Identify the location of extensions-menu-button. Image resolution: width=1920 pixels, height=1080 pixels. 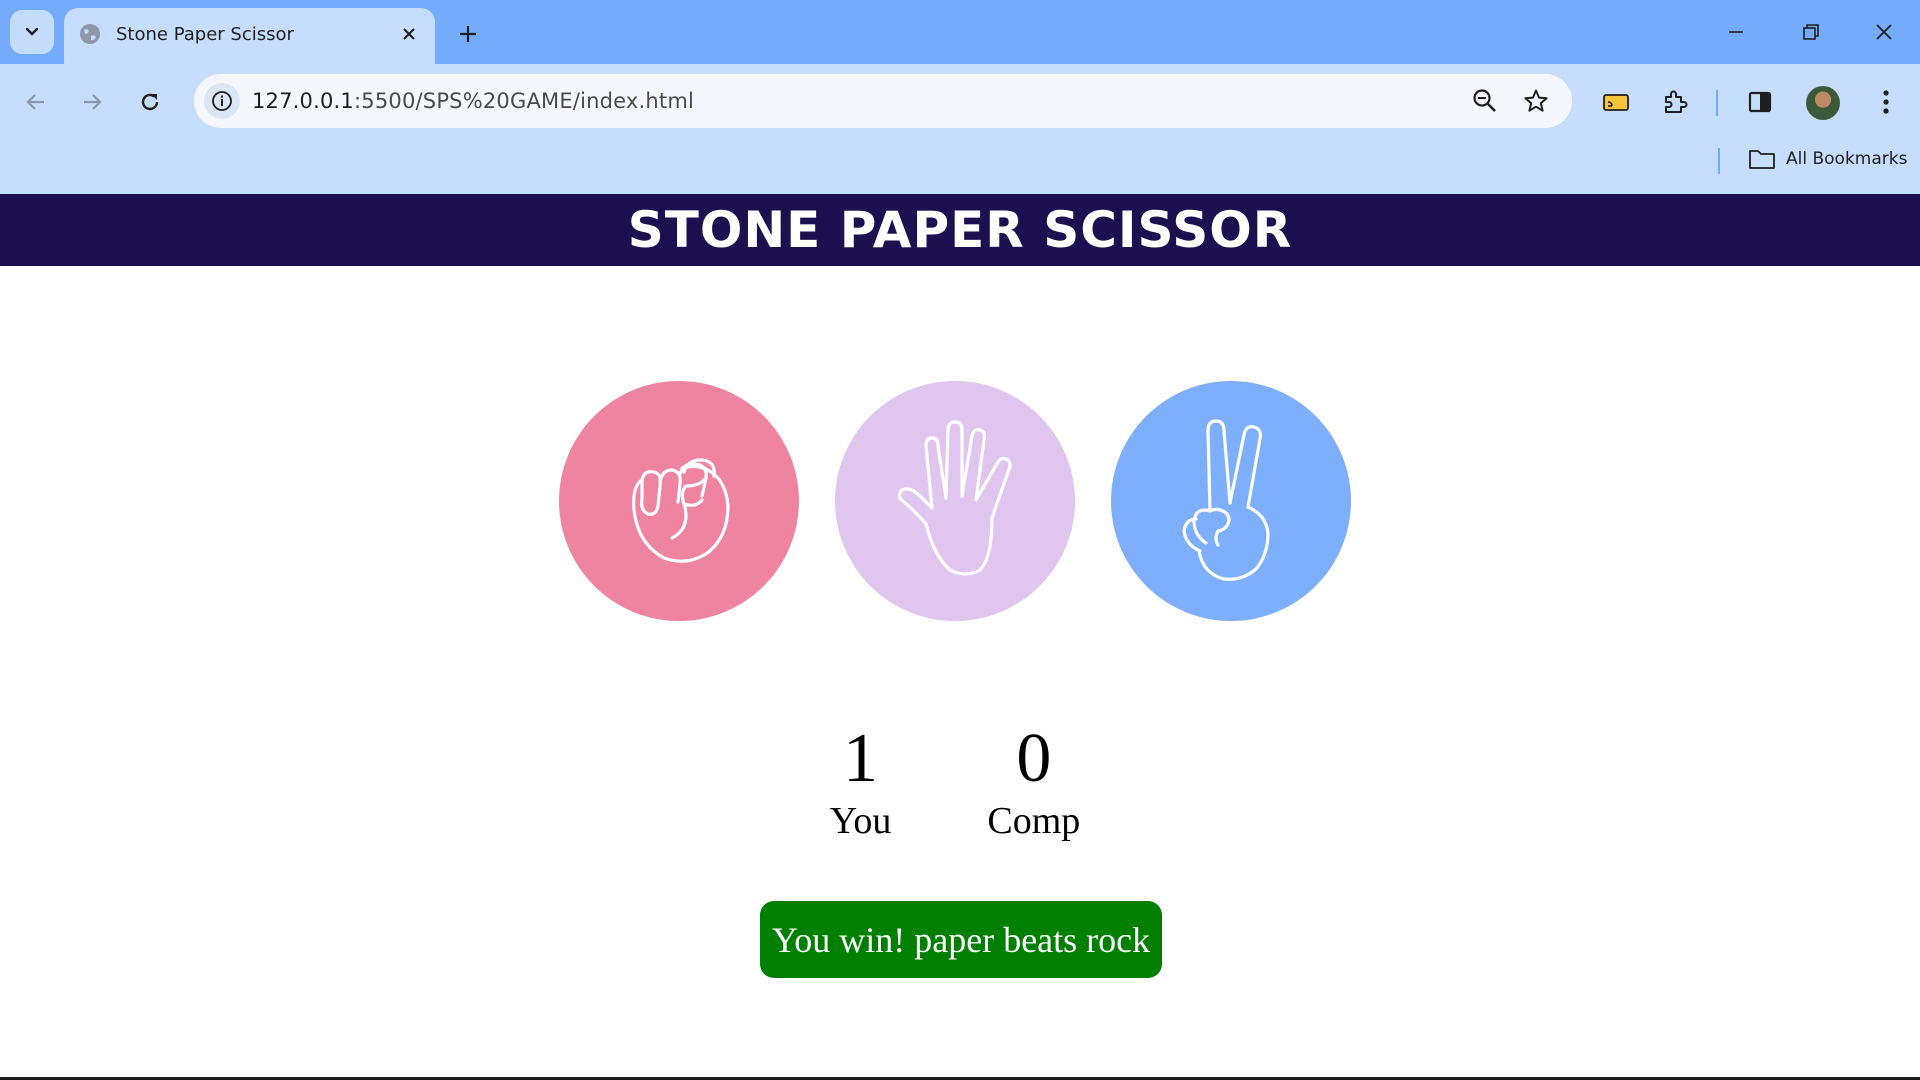
(1675, 102).